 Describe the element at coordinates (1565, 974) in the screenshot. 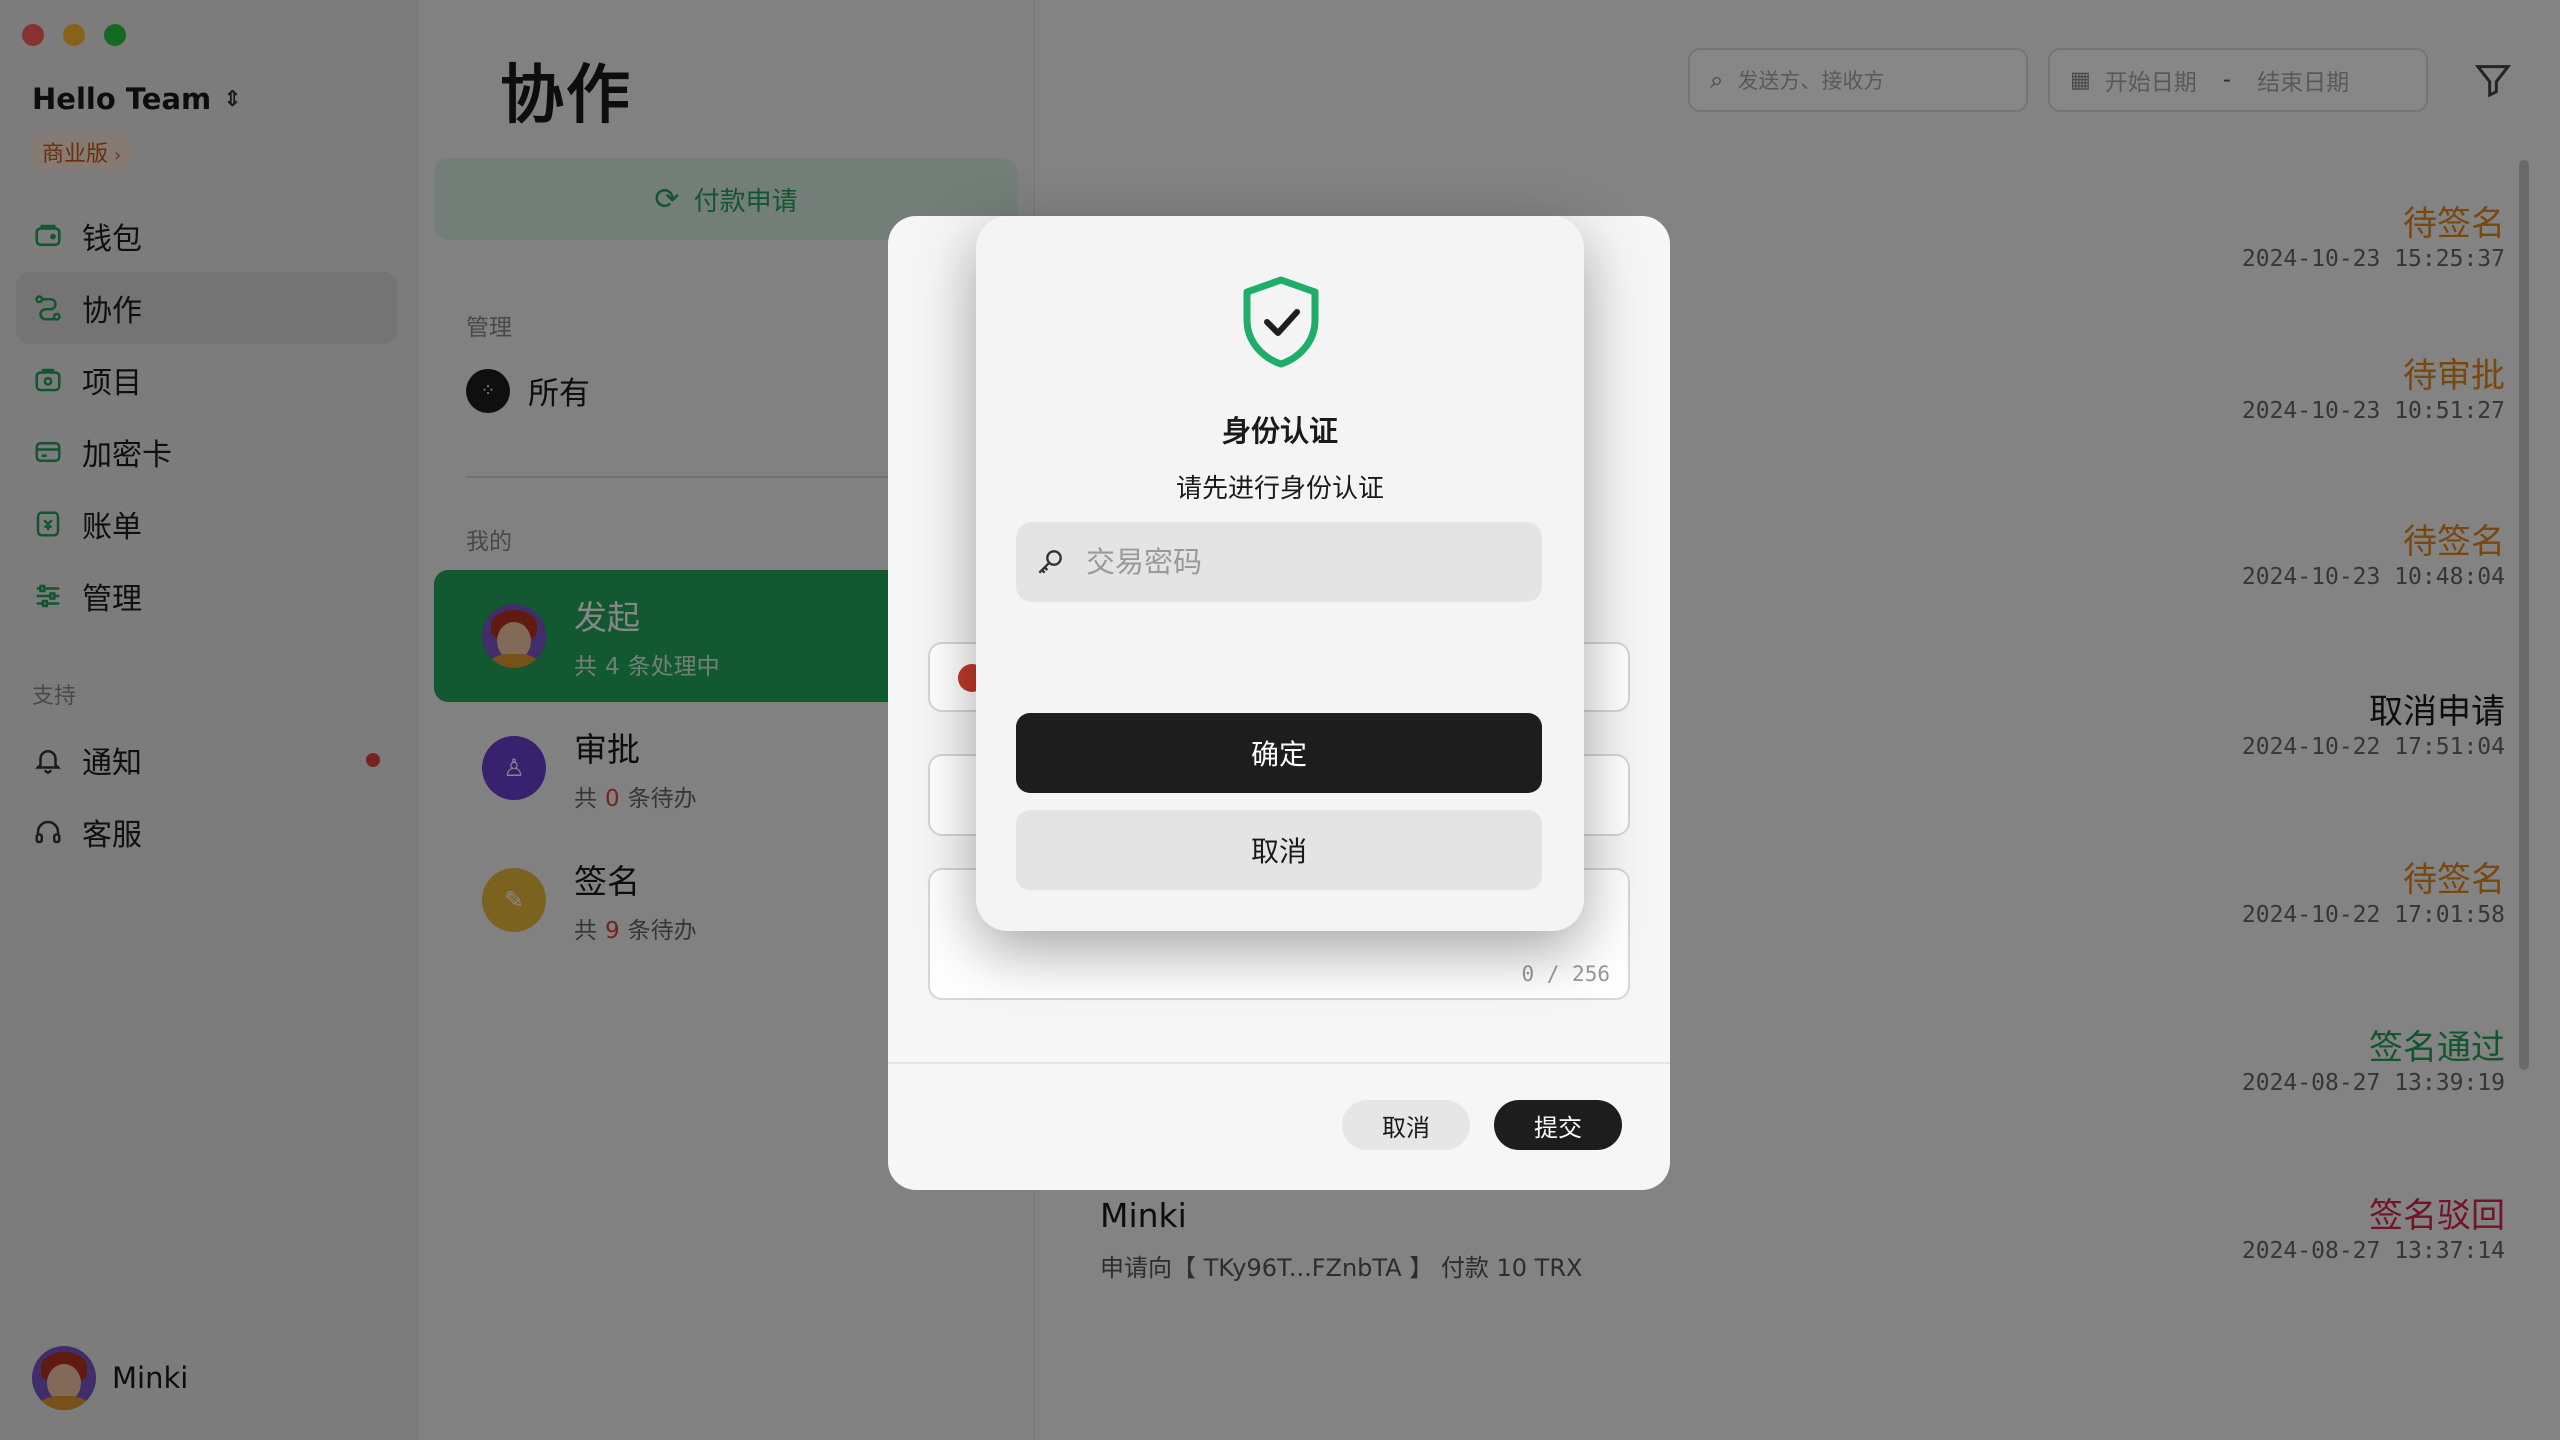

I see `char-counter: 0 / 256` at that location.